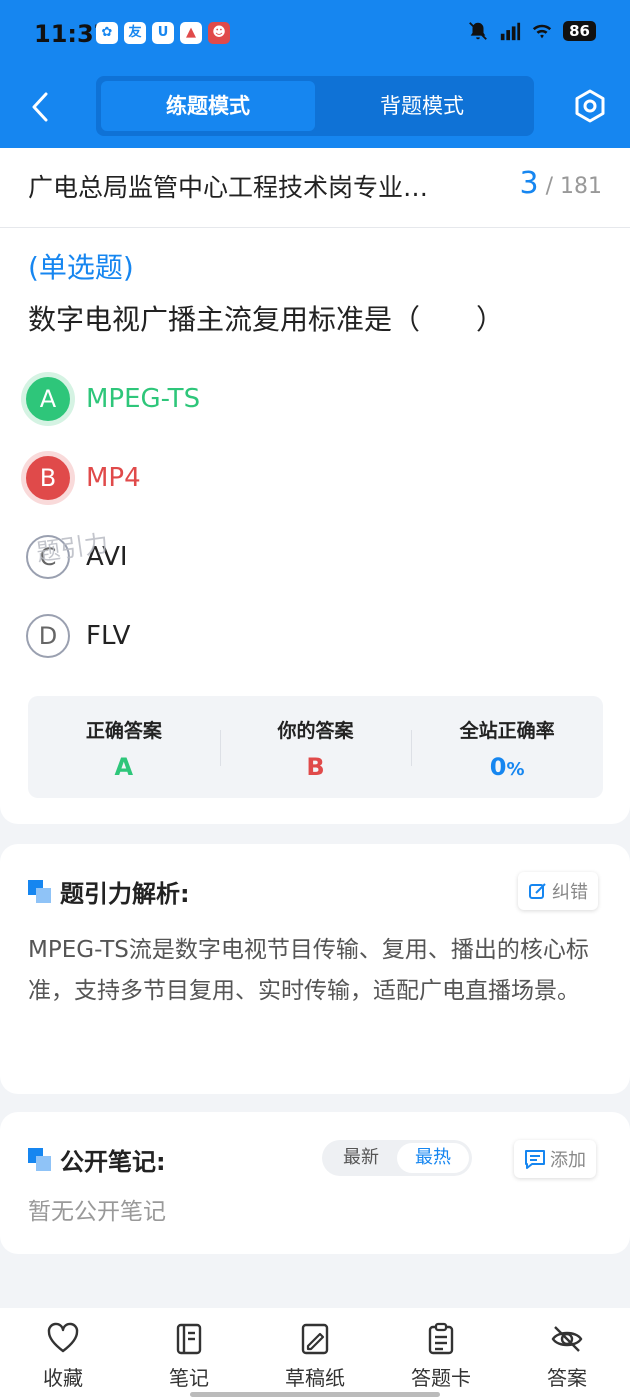 The height and width of the screenshot is (1400, 630). I want to click on option-letter: B, so click(48, 478).